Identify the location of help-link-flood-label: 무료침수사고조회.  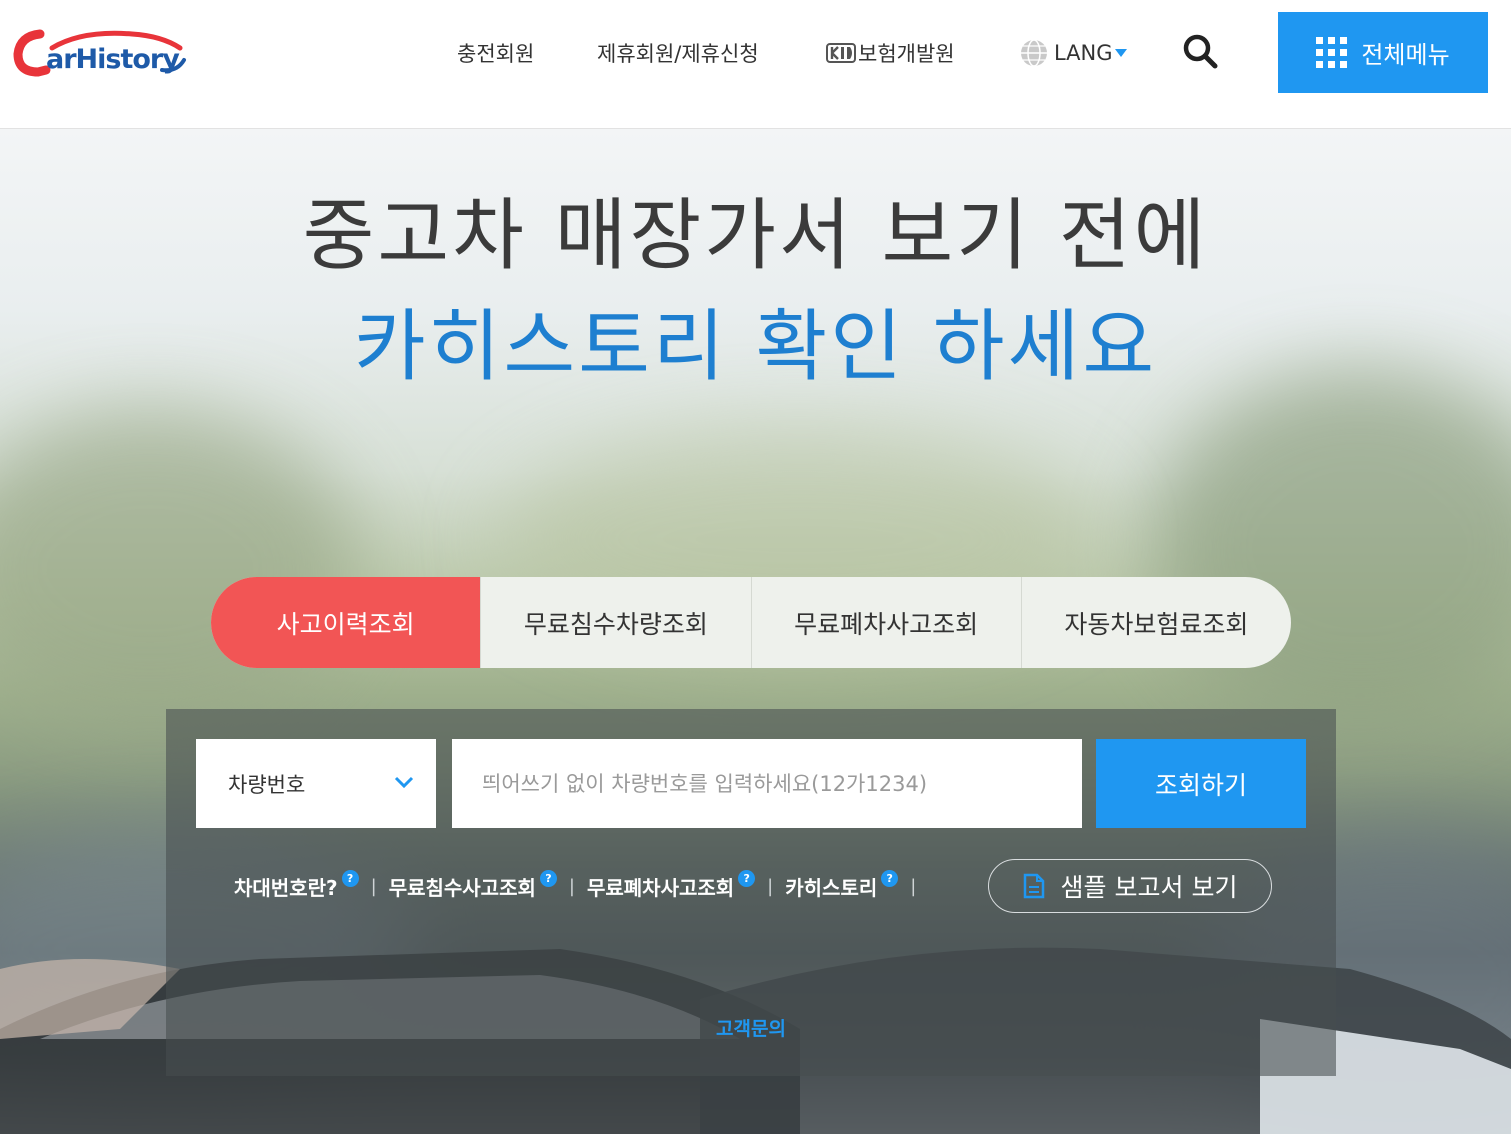
(462, 887).